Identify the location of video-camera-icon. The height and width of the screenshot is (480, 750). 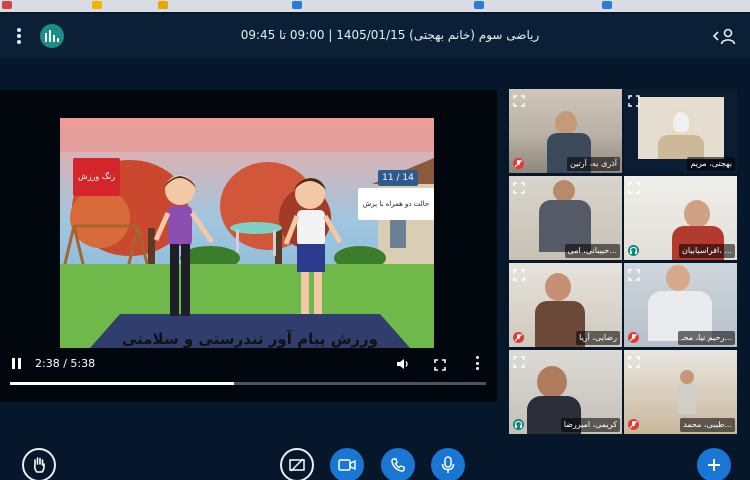
(347, 465).